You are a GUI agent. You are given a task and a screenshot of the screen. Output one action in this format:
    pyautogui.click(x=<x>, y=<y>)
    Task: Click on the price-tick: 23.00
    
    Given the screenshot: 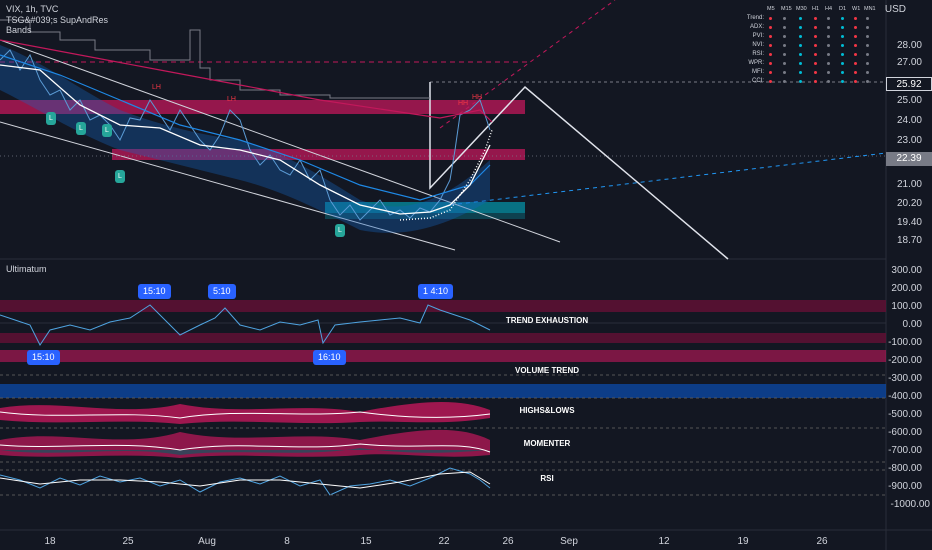 What is the action you would take?
    pyautogui.click(x=909, y=140)
    